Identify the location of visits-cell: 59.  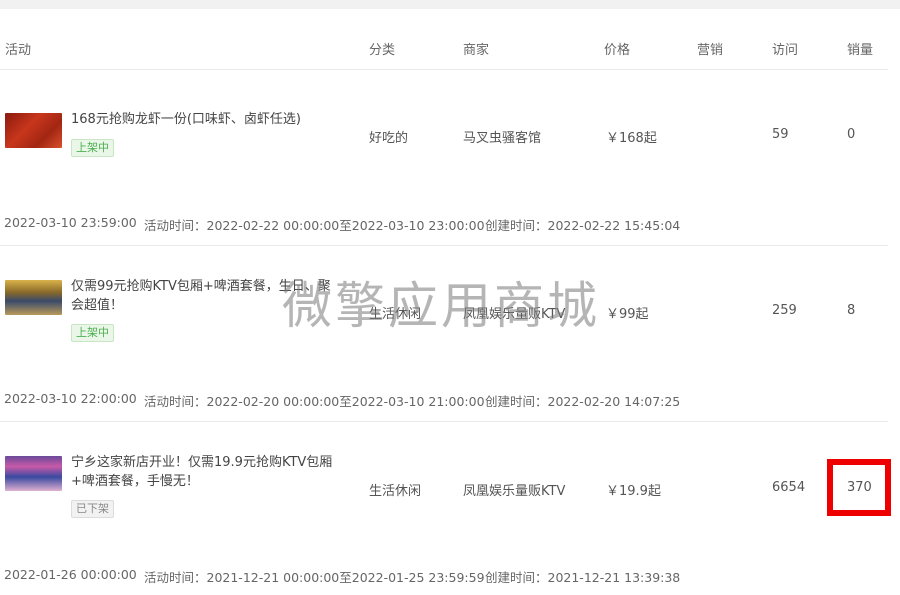
(780, 134).